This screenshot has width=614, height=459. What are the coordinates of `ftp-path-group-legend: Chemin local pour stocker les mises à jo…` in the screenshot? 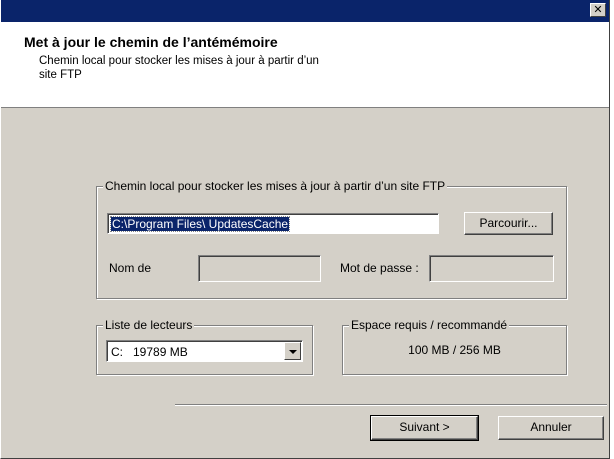 It's located at (275, 186).